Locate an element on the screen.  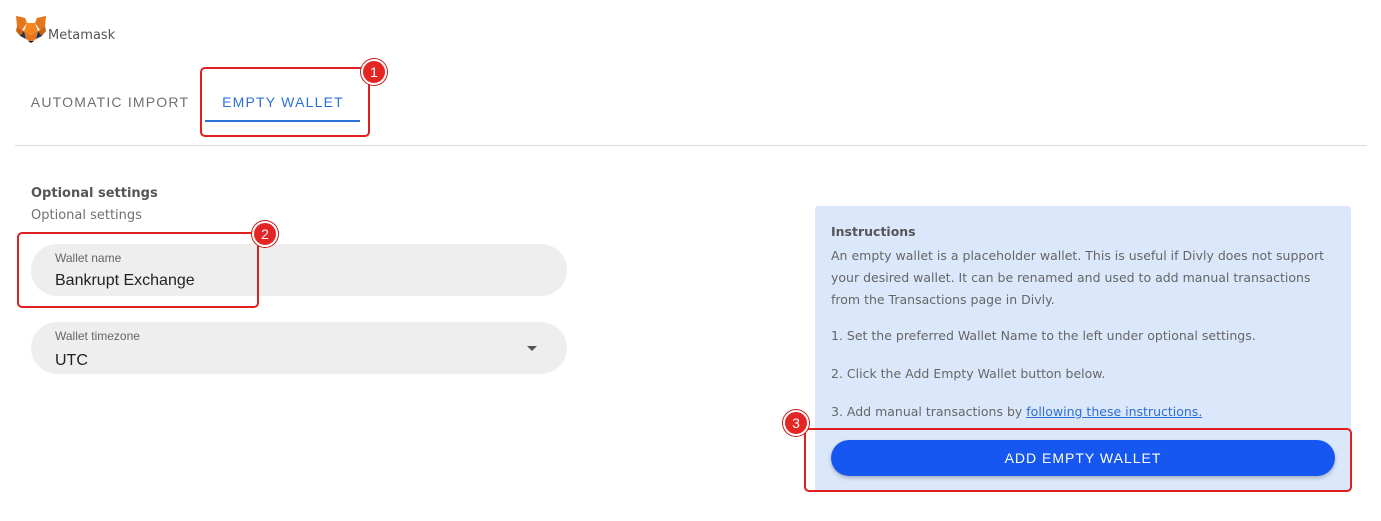
instructions-title: Instructions is located at coordinates (873, 231).